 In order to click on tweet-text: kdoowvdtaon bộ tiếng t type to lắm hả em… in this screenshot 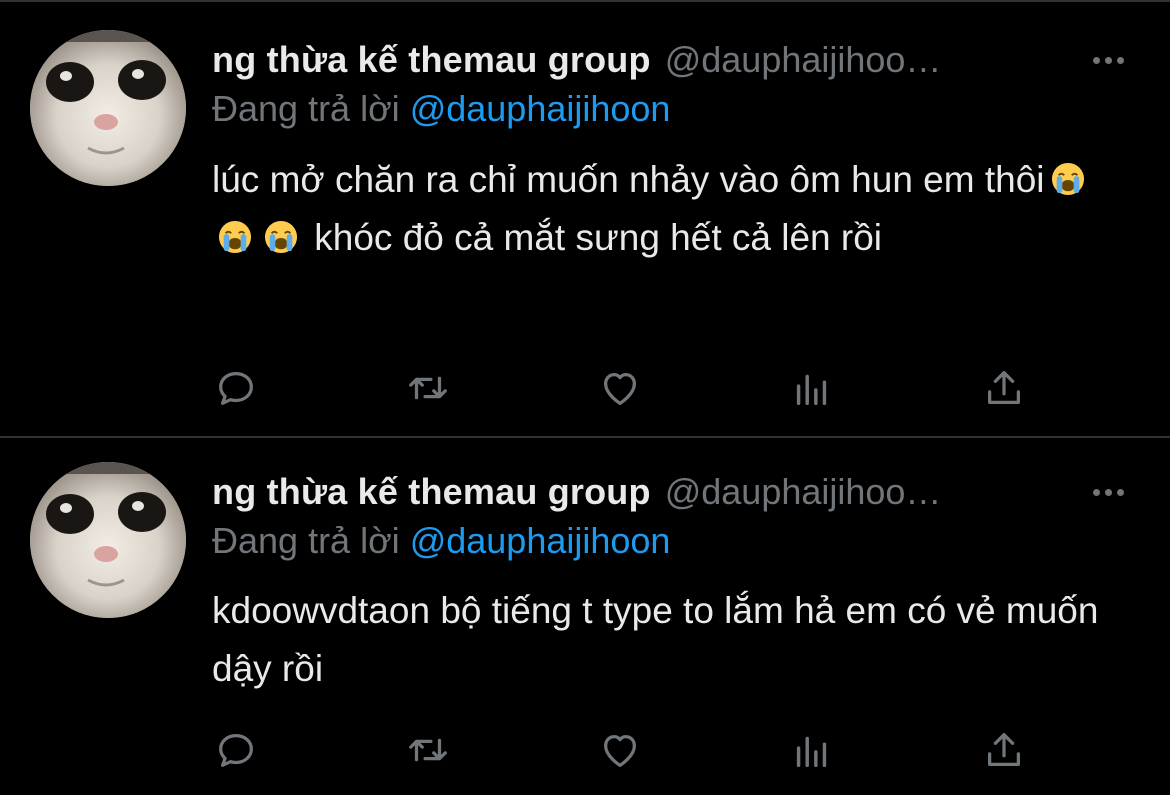, I will do `click(655, 639)`.